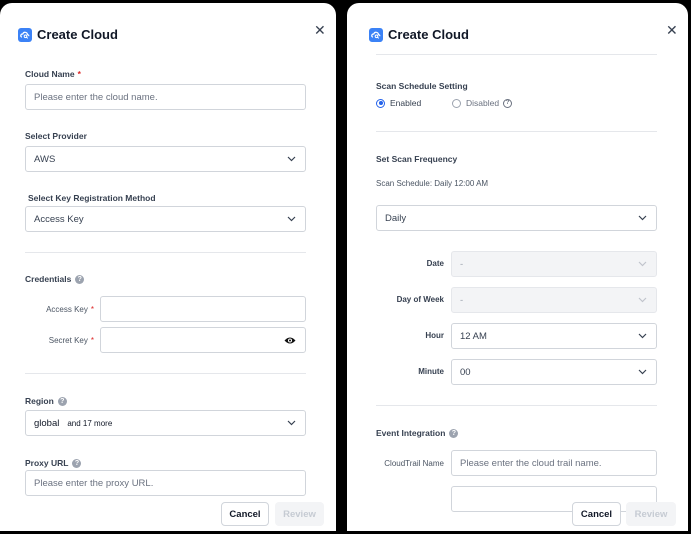  I want to click on day-of-week-label: Day of Week, so click(420, 299).